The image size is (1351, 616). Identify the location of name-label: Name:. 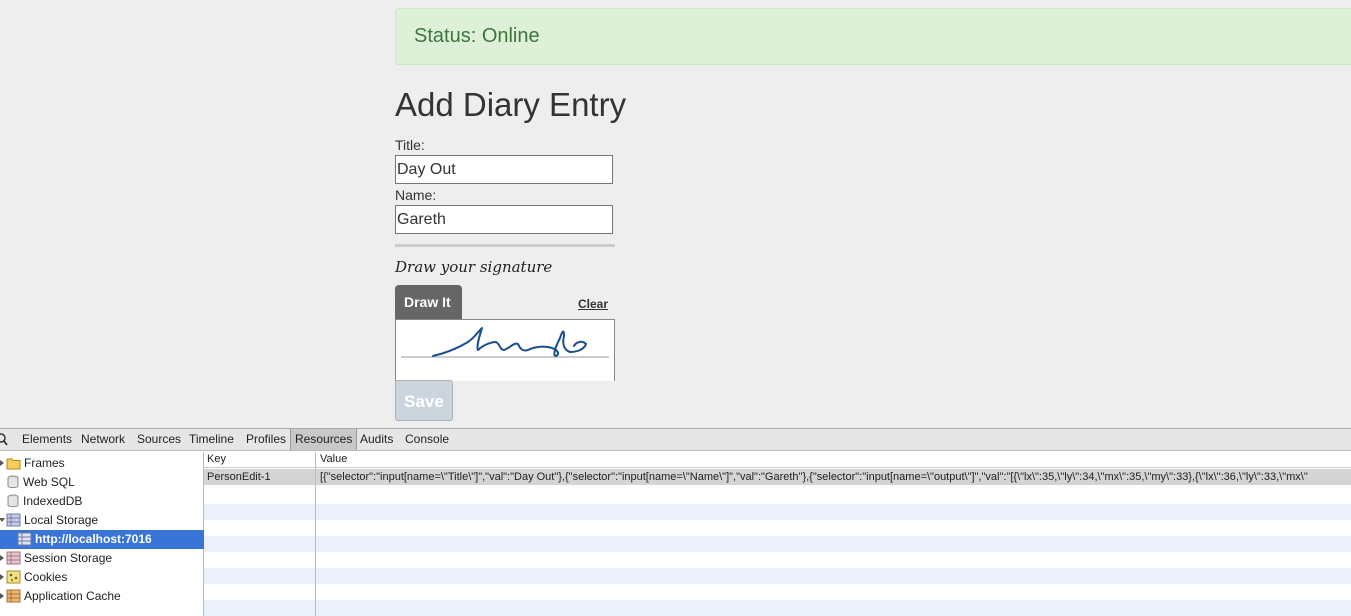
(416, 195).